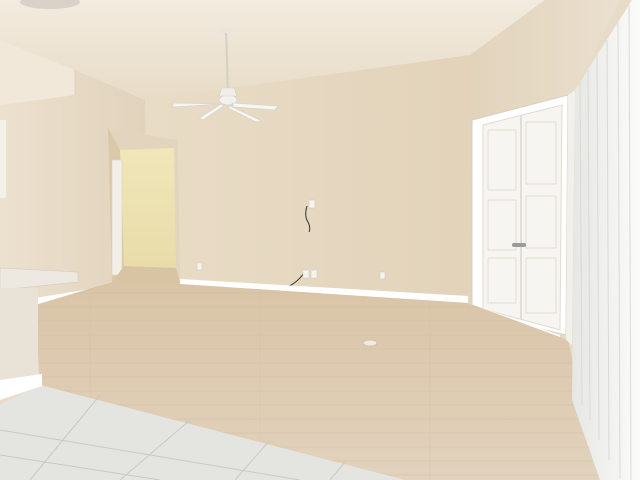 The image size is (640, 480). What do you see at coordinates (312, 204) in the screenshot?
I see `wall-box-icon` at bounding box center [312, 204].